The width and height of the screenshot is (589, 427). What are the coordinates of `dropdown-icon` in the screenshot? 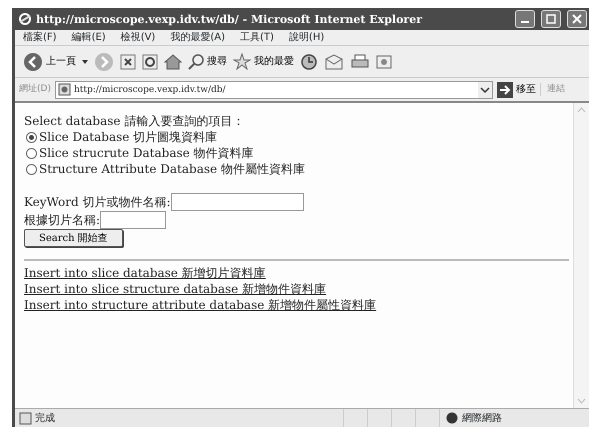 It's located at (485, 90).